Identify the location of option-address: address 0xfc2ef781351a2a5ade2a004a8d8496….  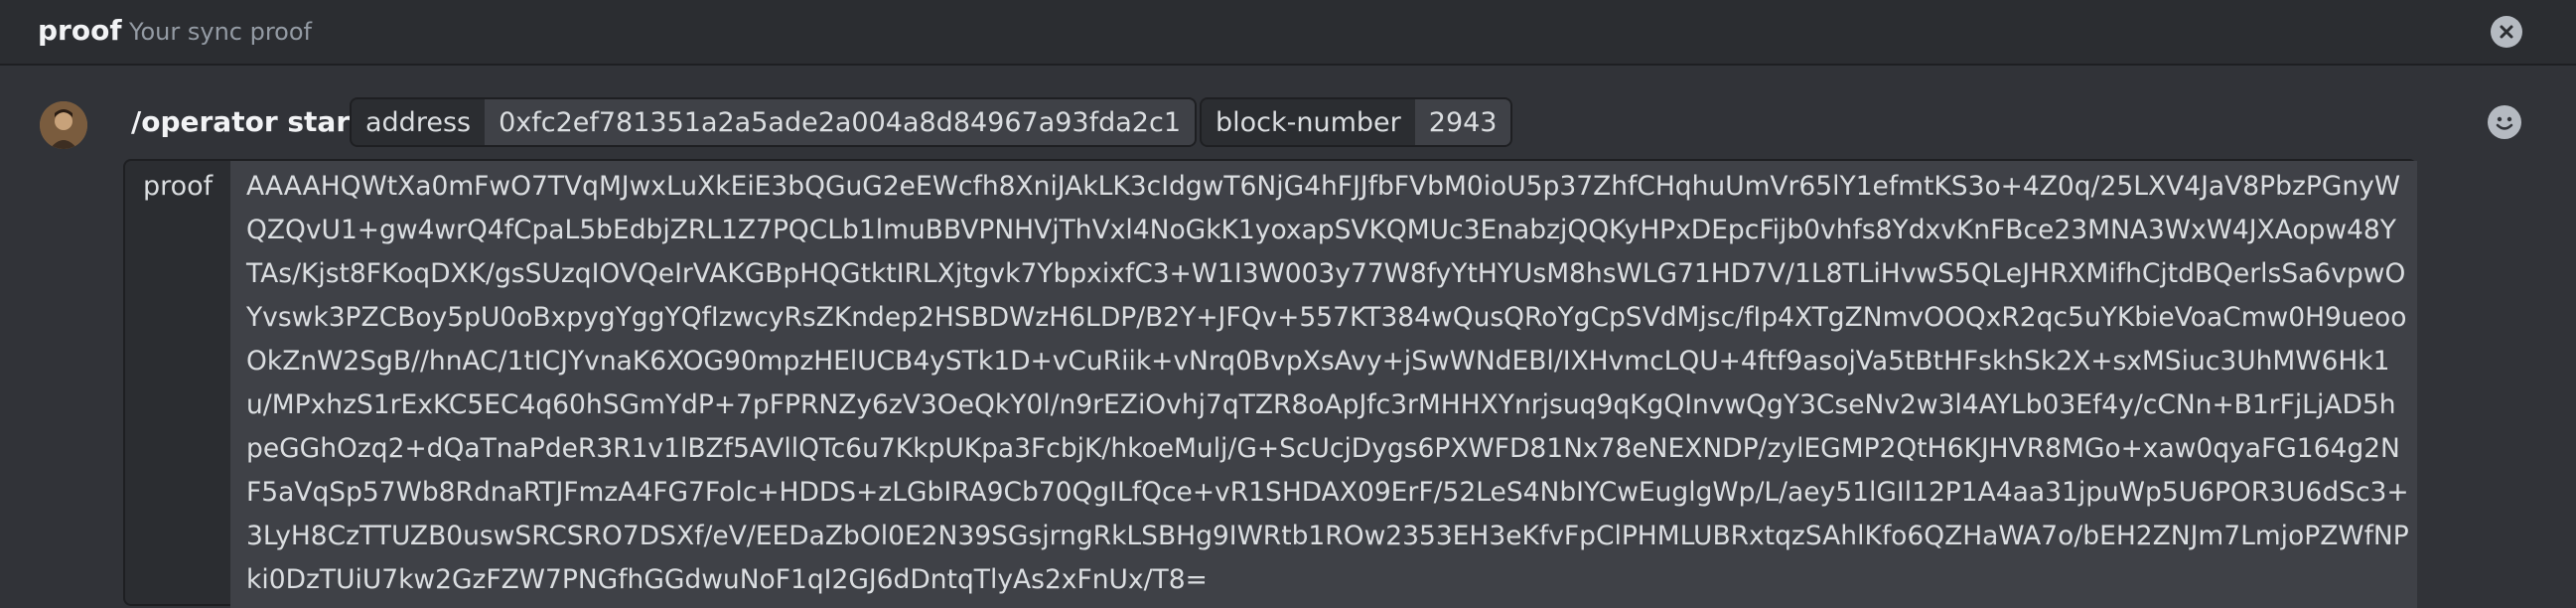
(773, 122).